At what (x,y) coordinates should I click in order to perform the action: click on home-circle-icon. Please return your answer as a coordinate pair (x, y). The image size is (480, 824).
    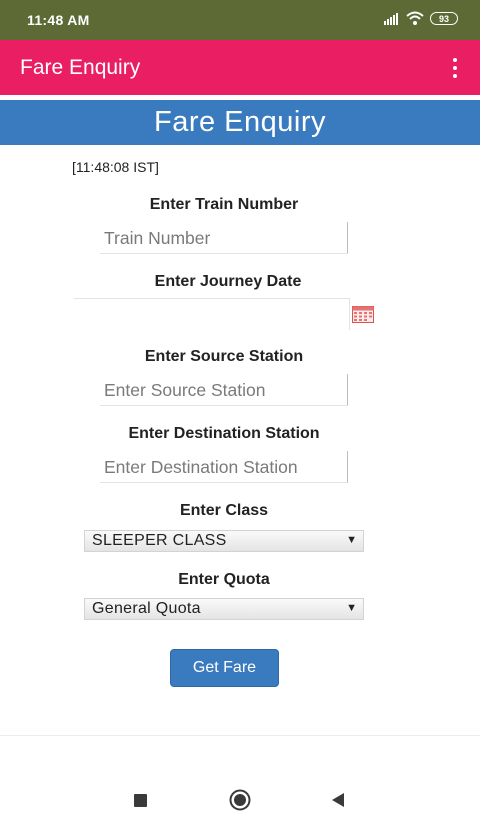
    Looking at the image, I should click on (240, 800).